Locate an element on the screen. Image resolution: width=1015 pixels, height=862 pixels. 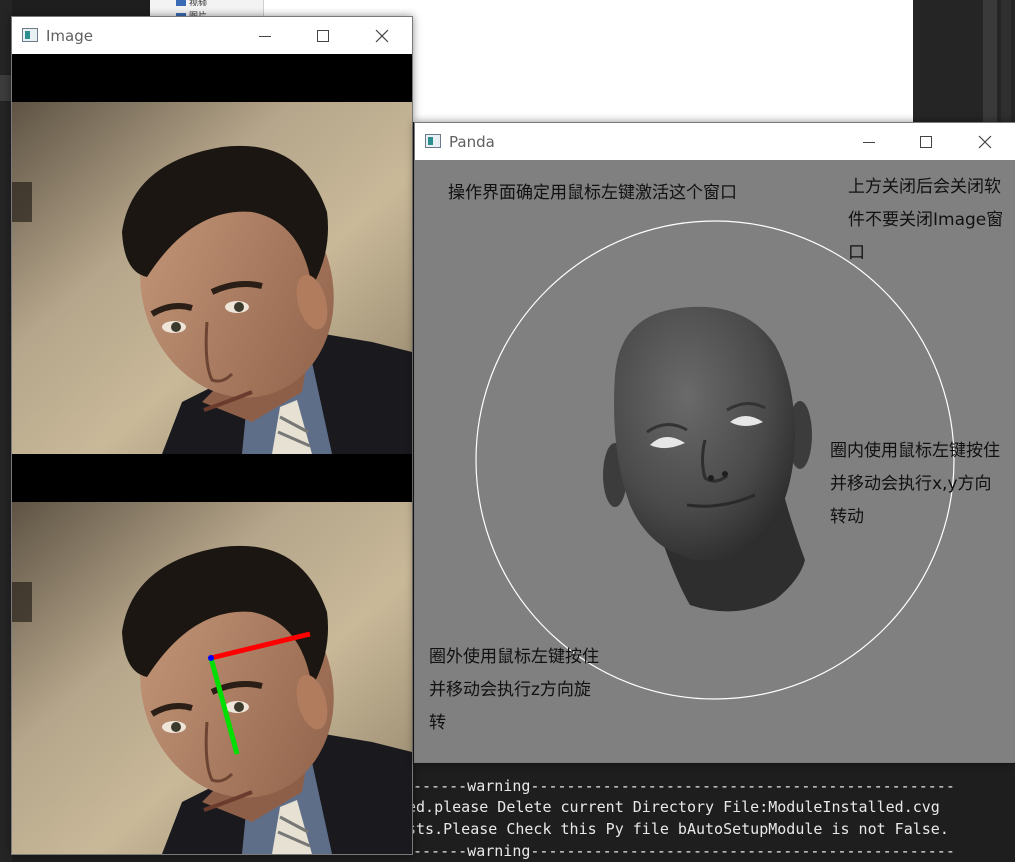
hint-line: 并移动会执行z方向旋 is located at coordinates (510, 690).